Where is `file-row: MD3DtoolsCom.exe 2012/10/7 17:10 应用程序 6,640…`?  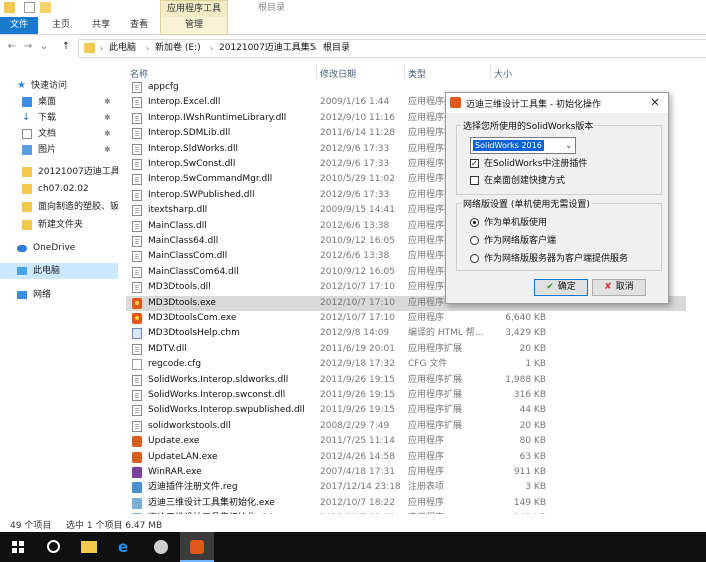 file-row: MD3DtoolsCom.exe 2012/10/7 17:10 应用程序 6,640… is located at coordinates (406, 318).